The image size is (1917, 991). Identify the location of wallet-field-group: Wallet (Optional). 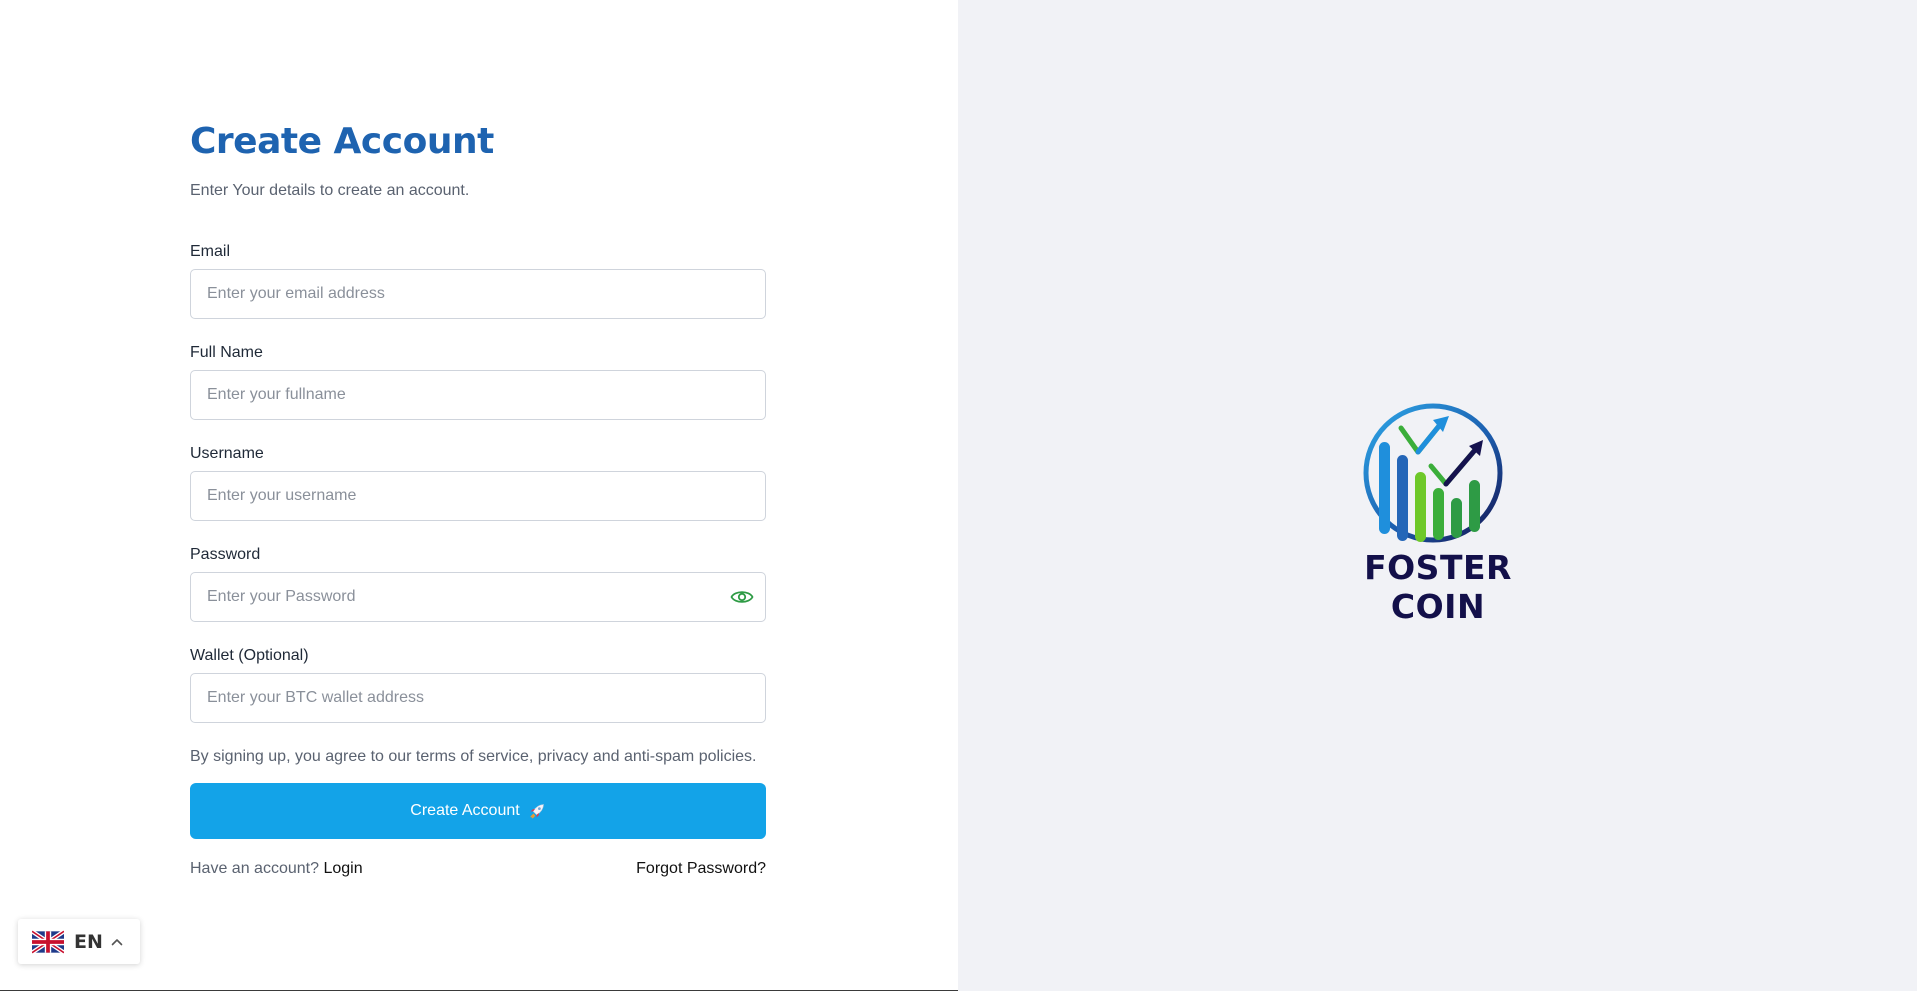
(478, 684).